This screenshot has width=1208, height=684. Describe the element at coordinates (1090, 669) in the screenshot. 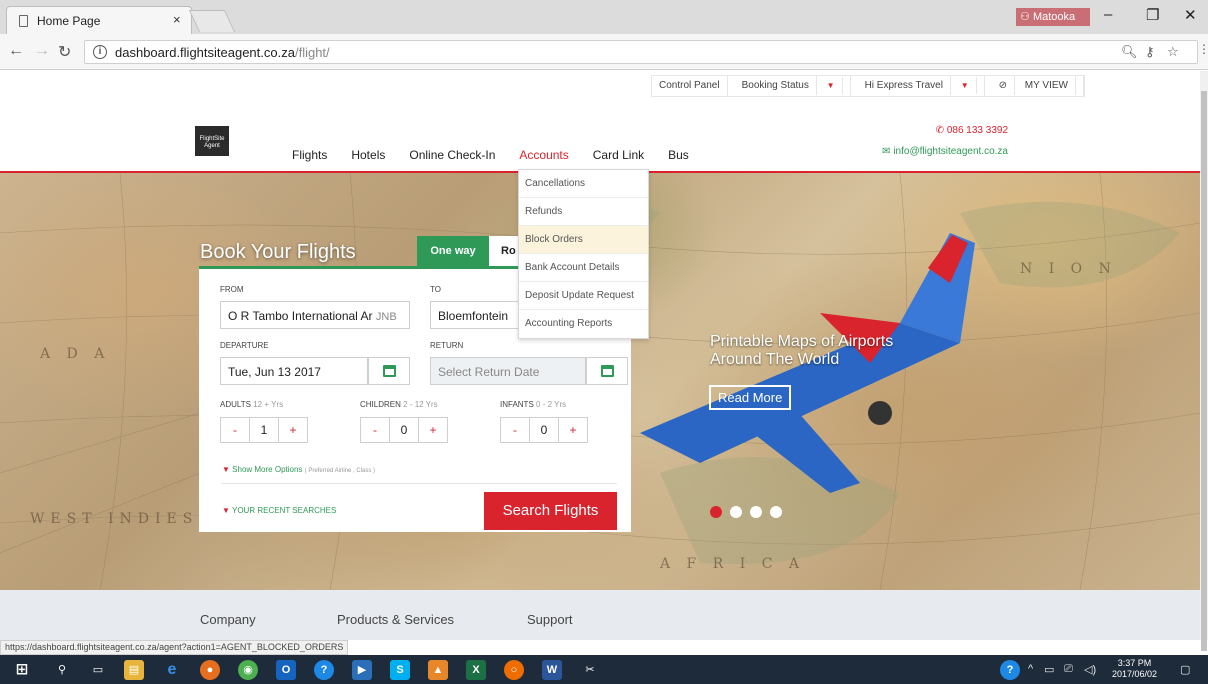

I see `volume-icon: ◁)` at that location.